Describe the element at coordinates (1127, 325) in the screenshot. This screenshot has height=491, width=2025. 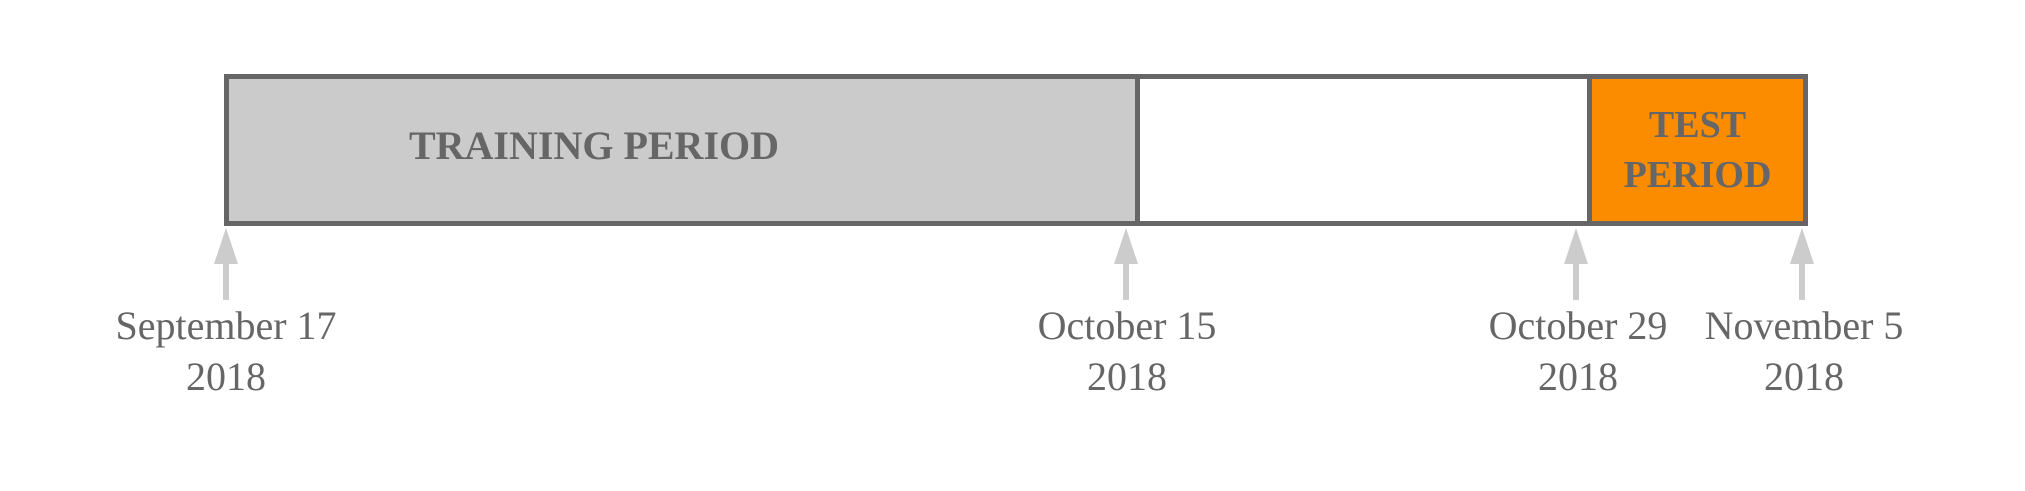
I see `date-month-day: October 15` at that location.